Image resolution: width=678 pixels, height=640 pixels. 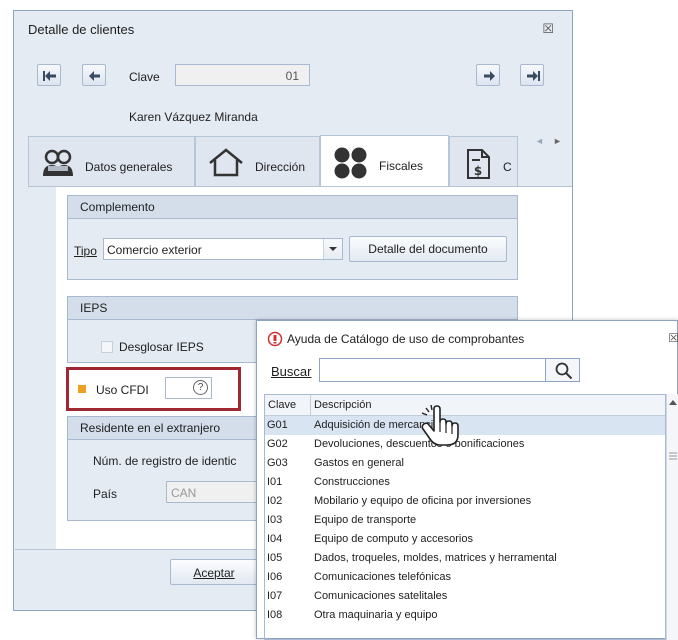 I want to click on tab-datos-generales: Datos generales, so click(x=111, y=161).